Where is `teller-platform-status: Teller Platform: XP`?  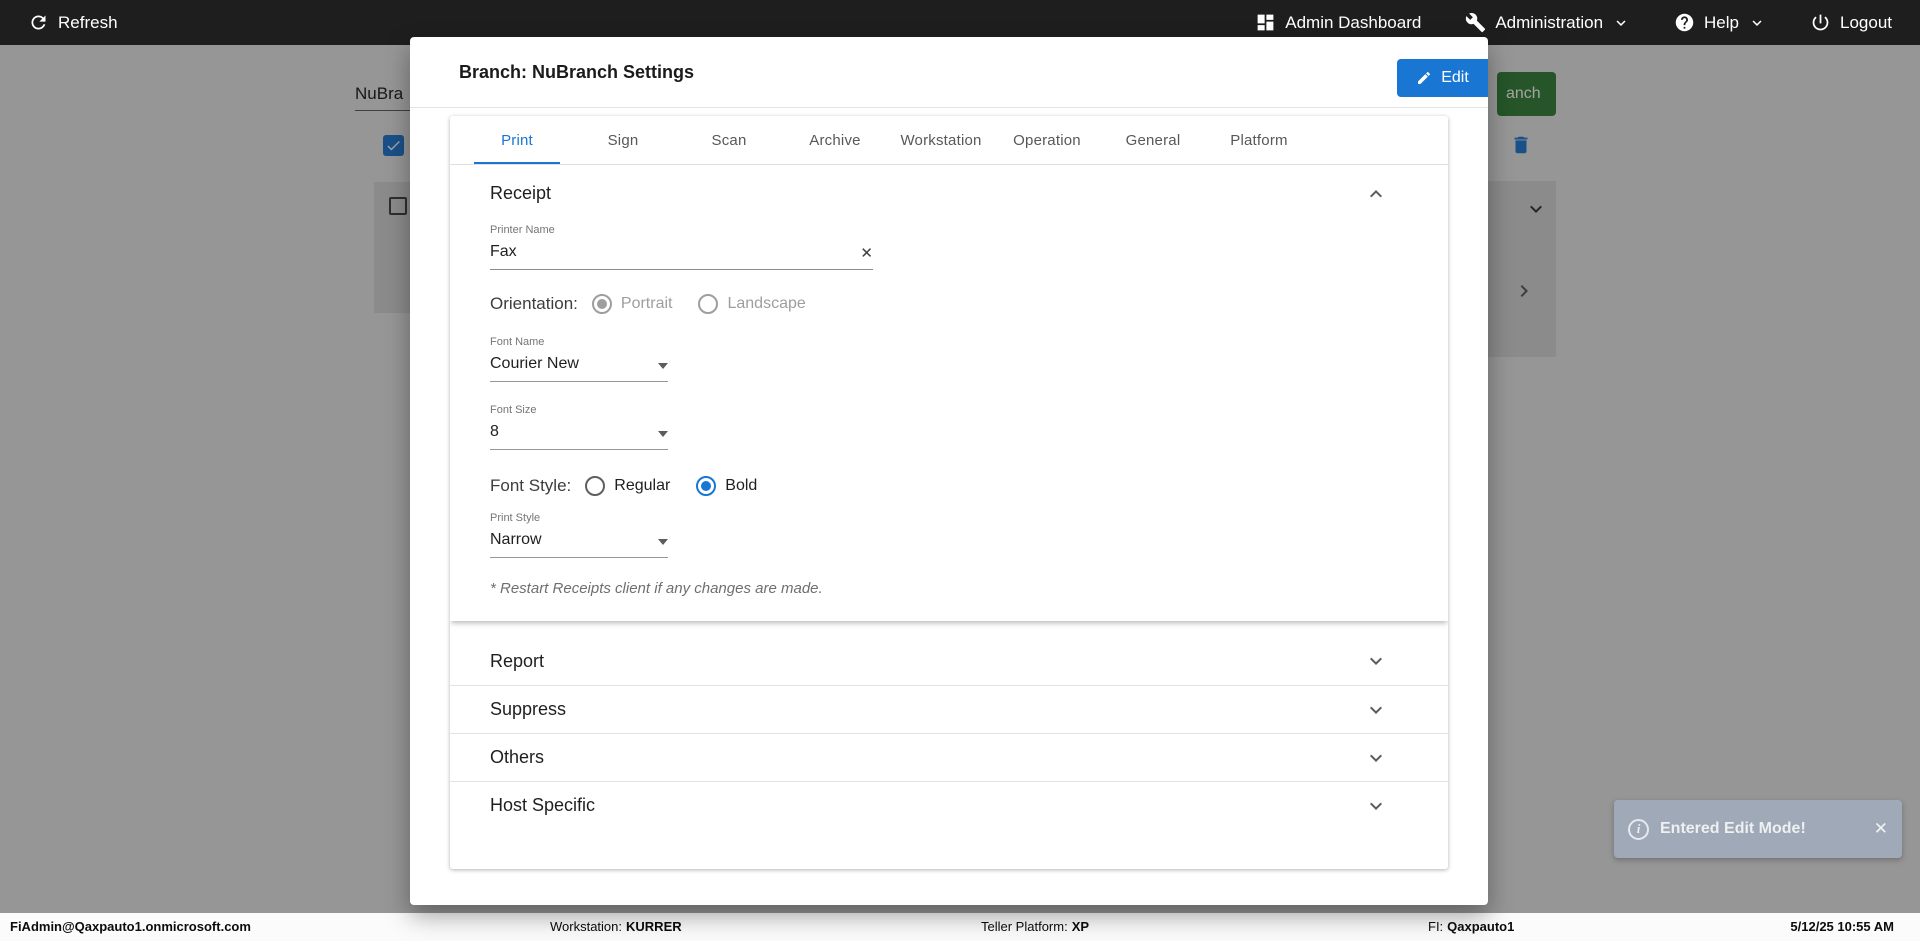
teller-platform-status: Teller Platform: XP is located at coordinates (1035, 926).